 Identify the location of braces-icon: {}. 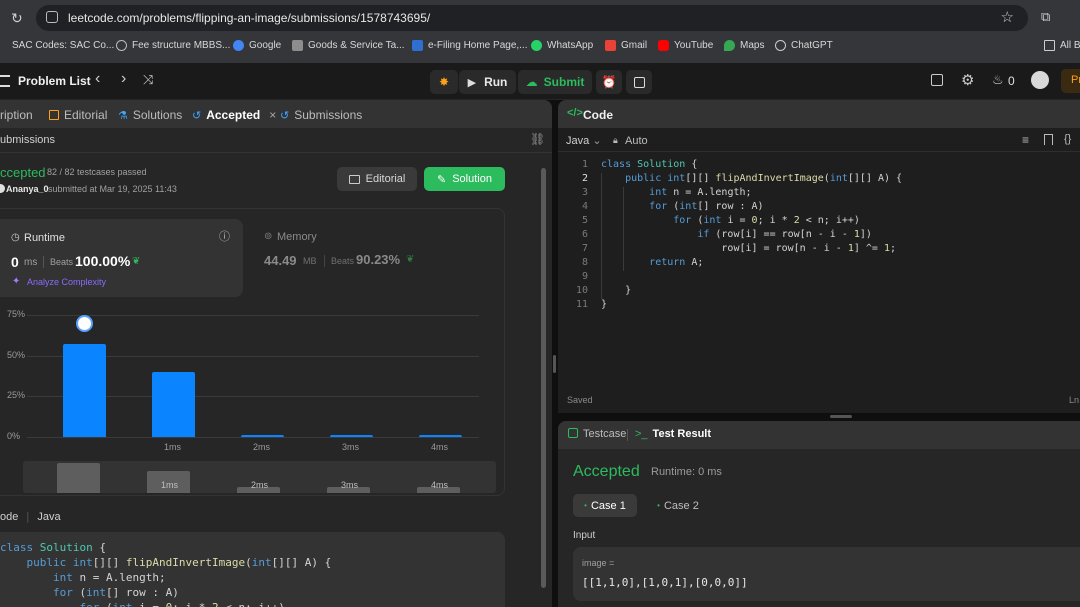
(1067, 139).